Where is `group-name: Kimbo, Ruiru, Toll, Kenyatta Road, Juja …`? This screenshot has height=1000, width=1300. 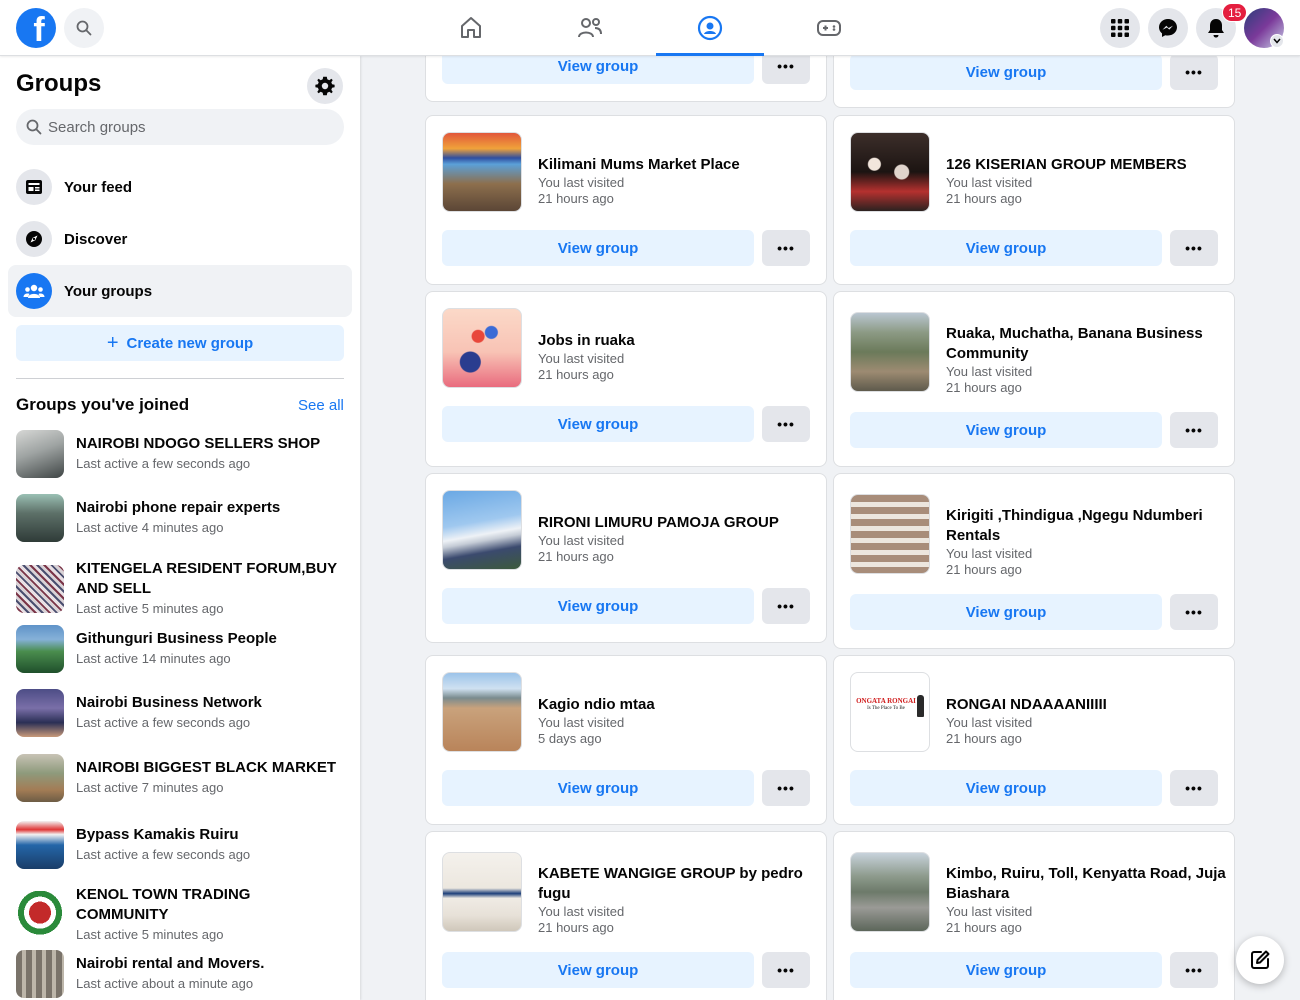
group-name: Kimbo, Ruiru, Toll, Kenyatta Road, Juja … is located at coordinates (1086, 884).